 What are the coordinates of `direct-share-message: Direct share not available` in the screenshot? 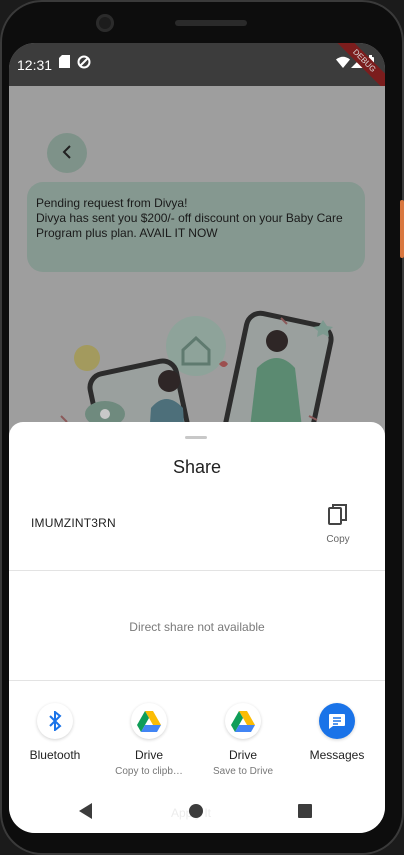 It's located at (197, 627).